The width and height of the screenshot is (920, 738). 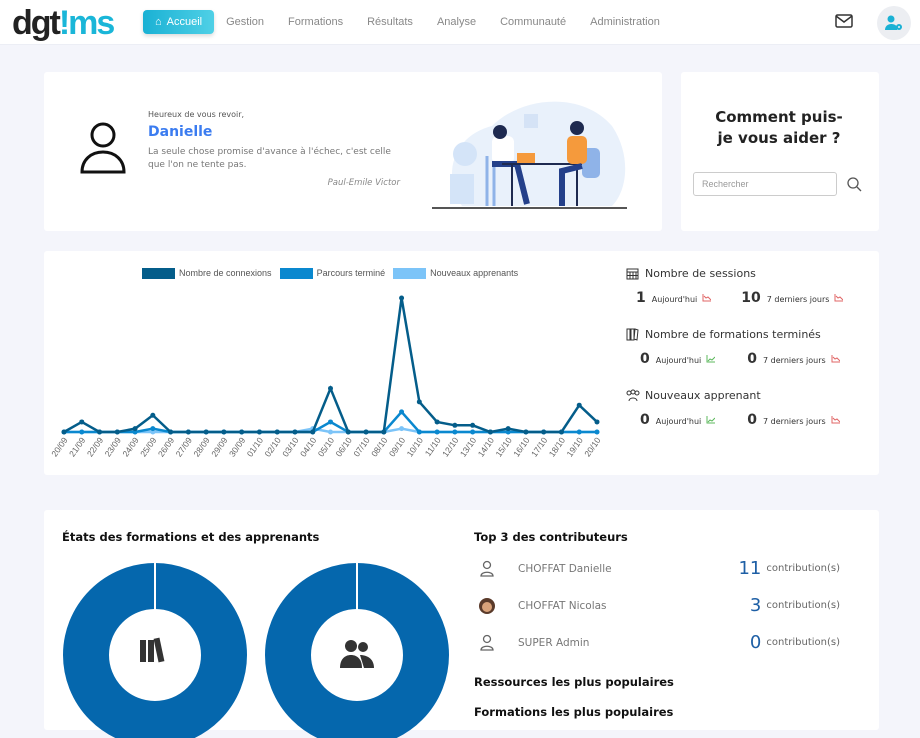 I want to click on x-tick-label: 11/10, so click(x=433, y=446).